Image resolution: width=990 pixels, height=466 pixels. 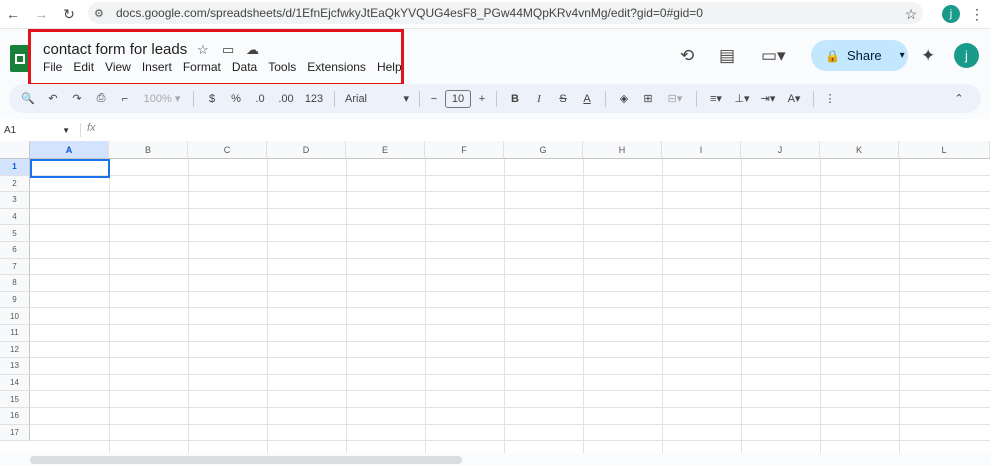 What do you see at coordinates (830, 99) in the screenshot?
I see `more-options-icon: ⋮` at bounding box center [830, 99].